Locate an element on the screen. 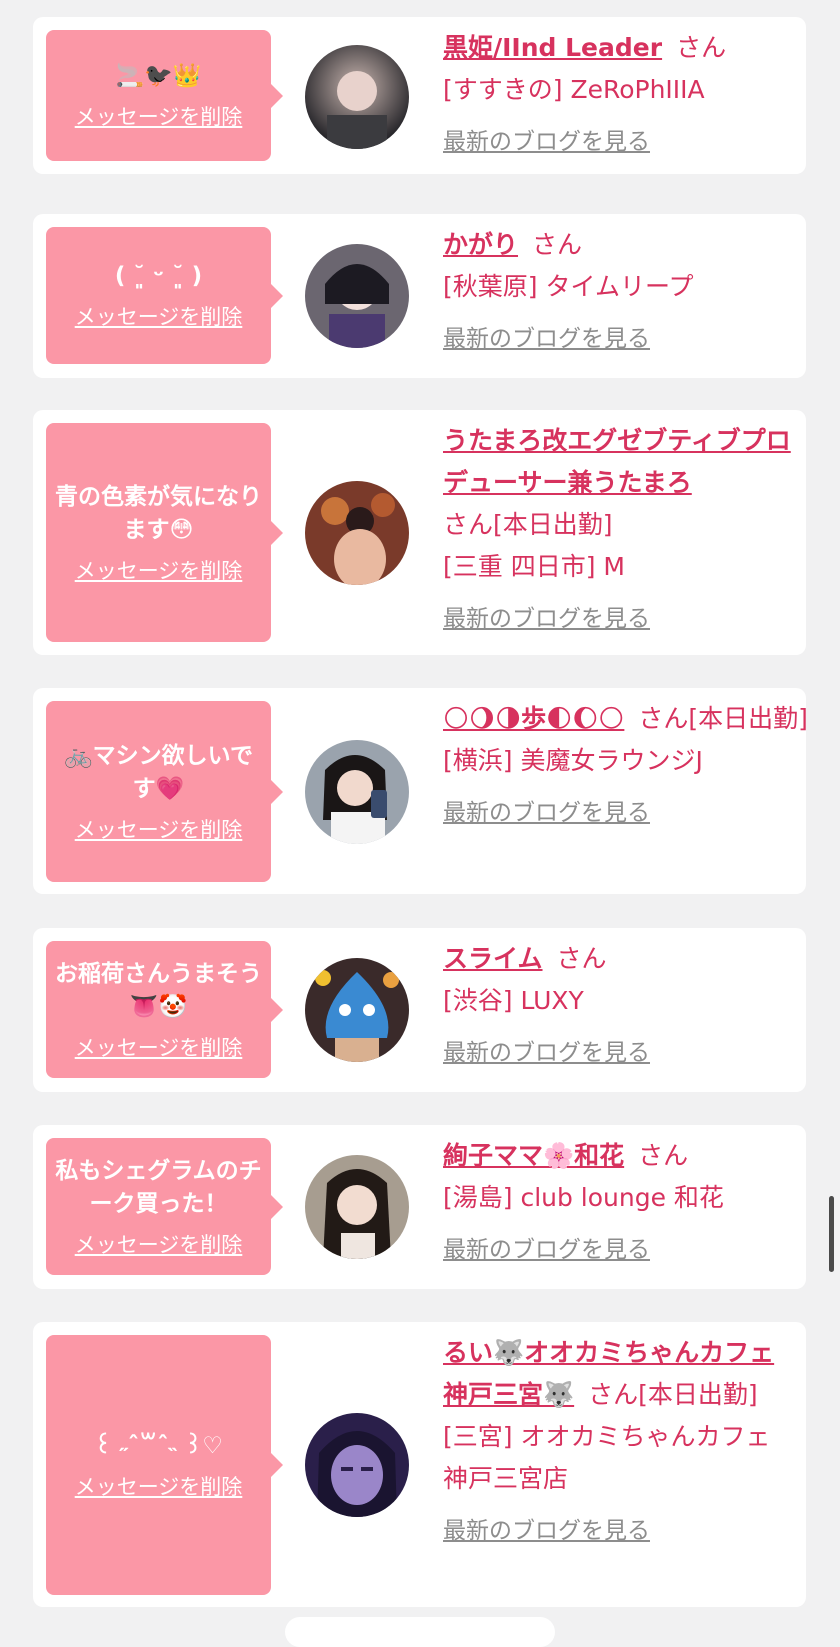 This screenshot has width=840, height=1647. message-bubble: 🚲マシン欲しいです💗 メッセージを削除 is located at coordinates (164, 791).